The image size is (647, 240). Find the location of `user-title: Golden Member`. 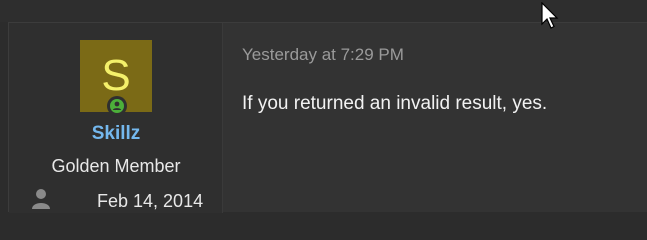

user-title: Golden Member is located at coordinates (116, 166).